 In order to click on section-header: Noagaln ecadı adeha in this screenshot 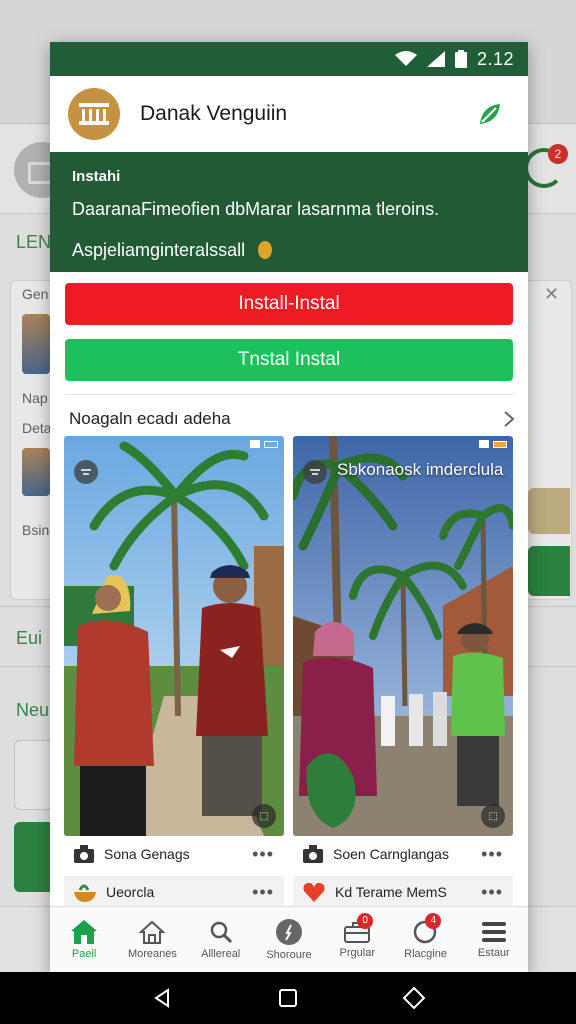, I will do `click(292, 419)`.